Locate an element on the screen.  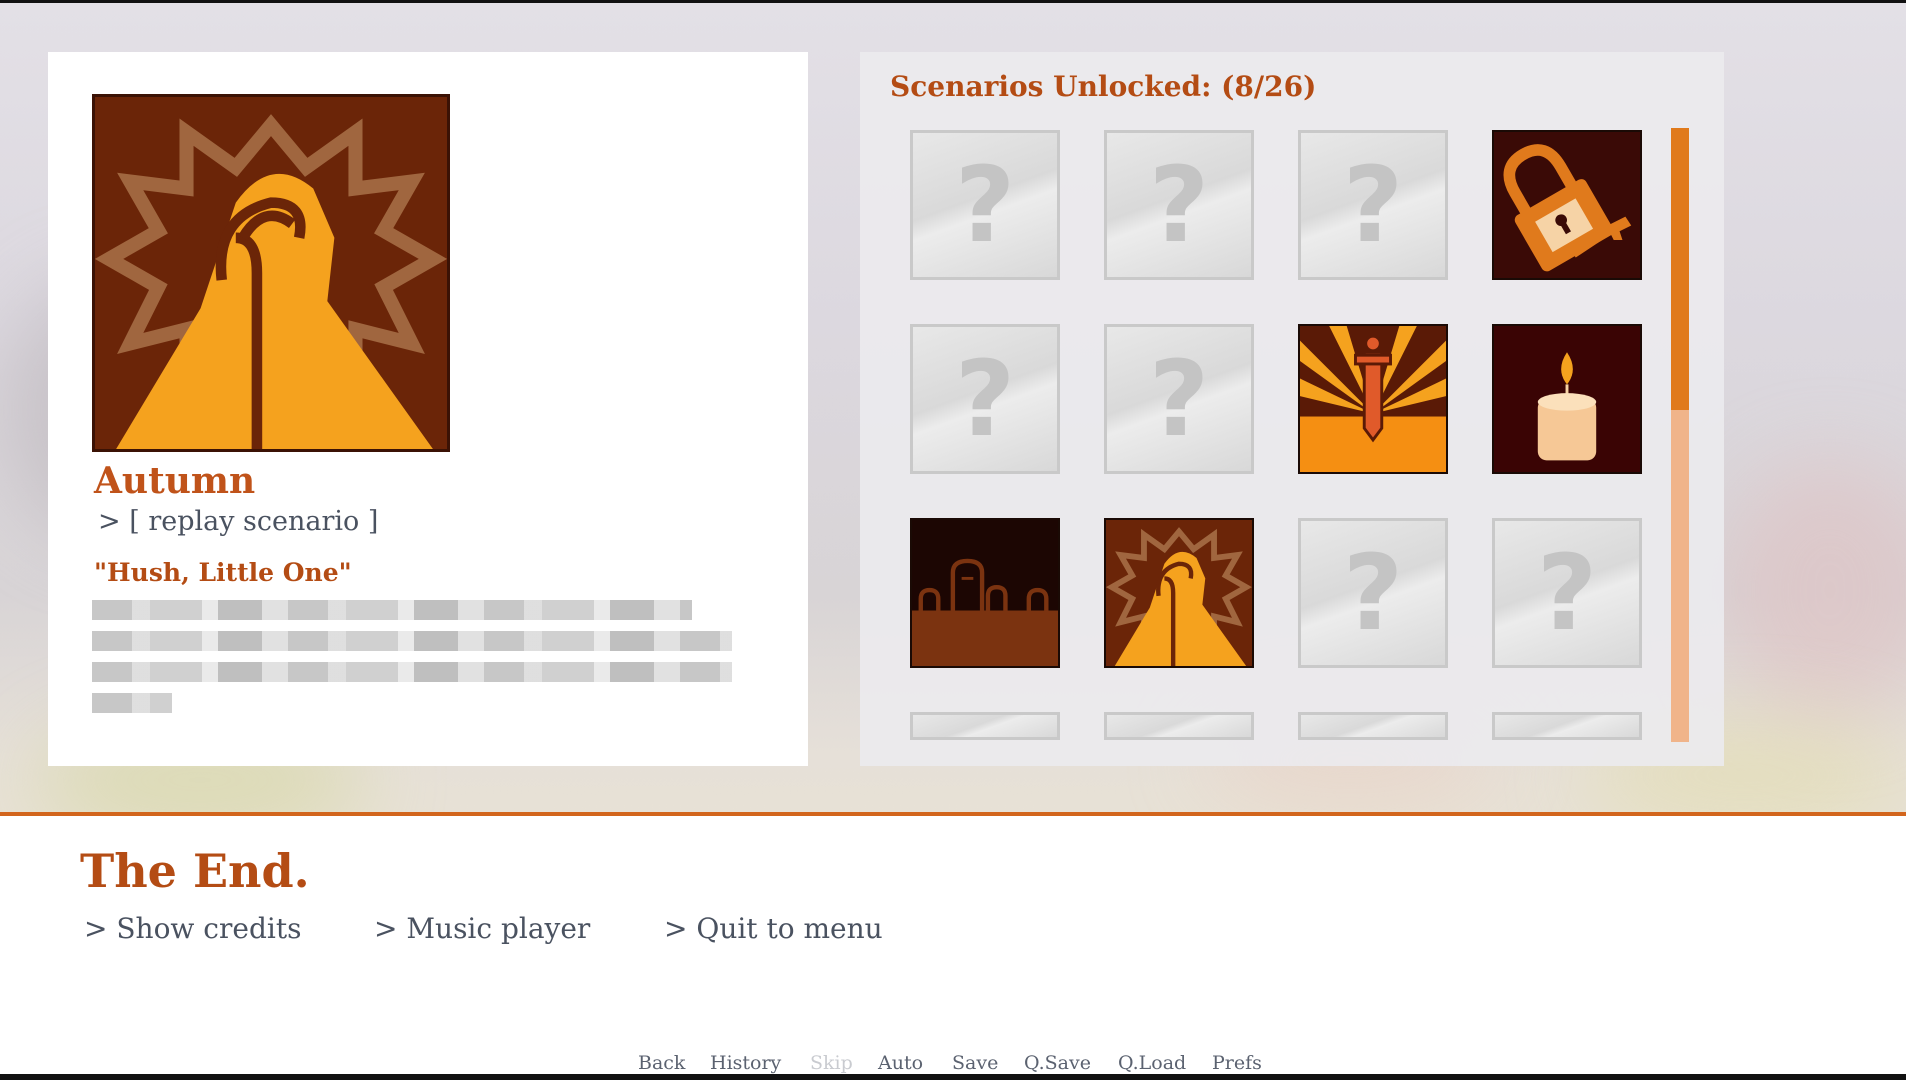
character-name: Autumn is located at coordinates (175, 481).